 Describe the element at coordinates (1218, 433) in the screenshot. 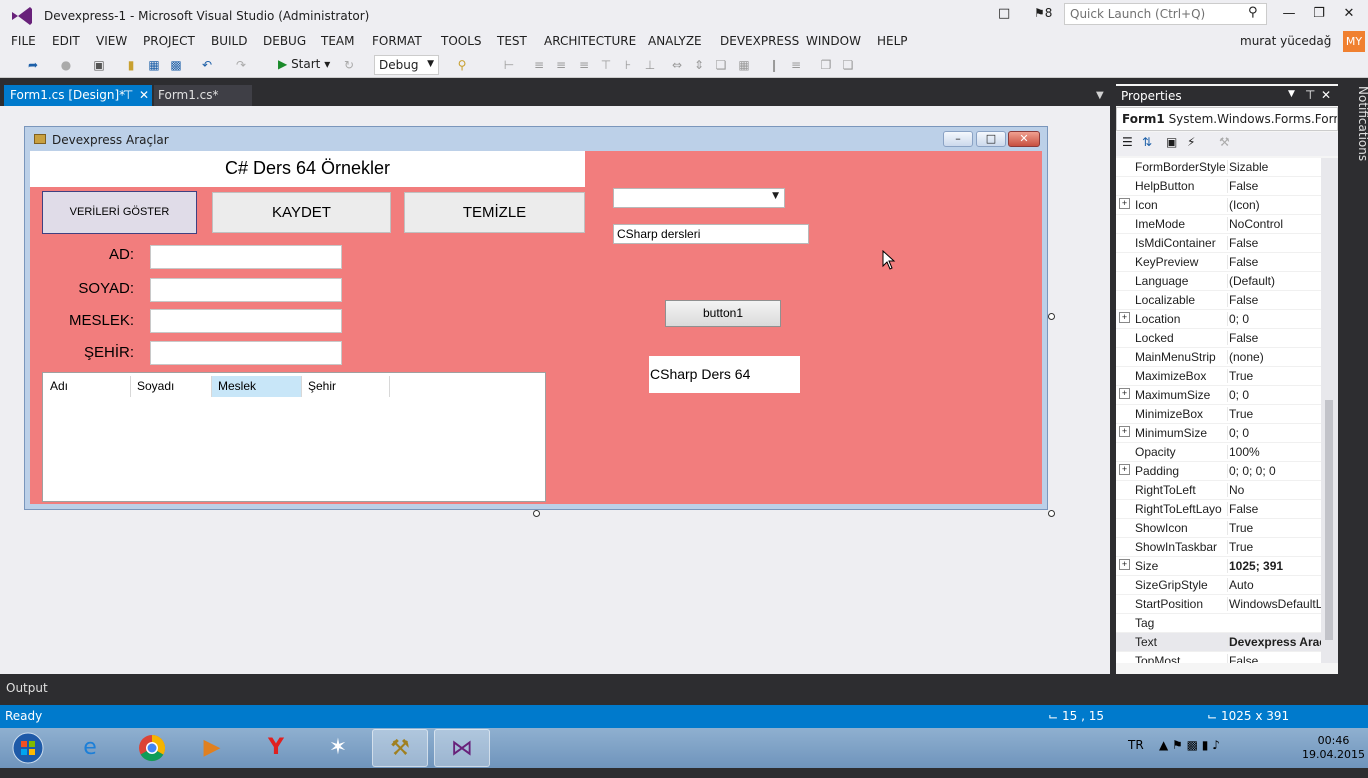

I see `property-row: + MinimumSize 0; 0` at that location.